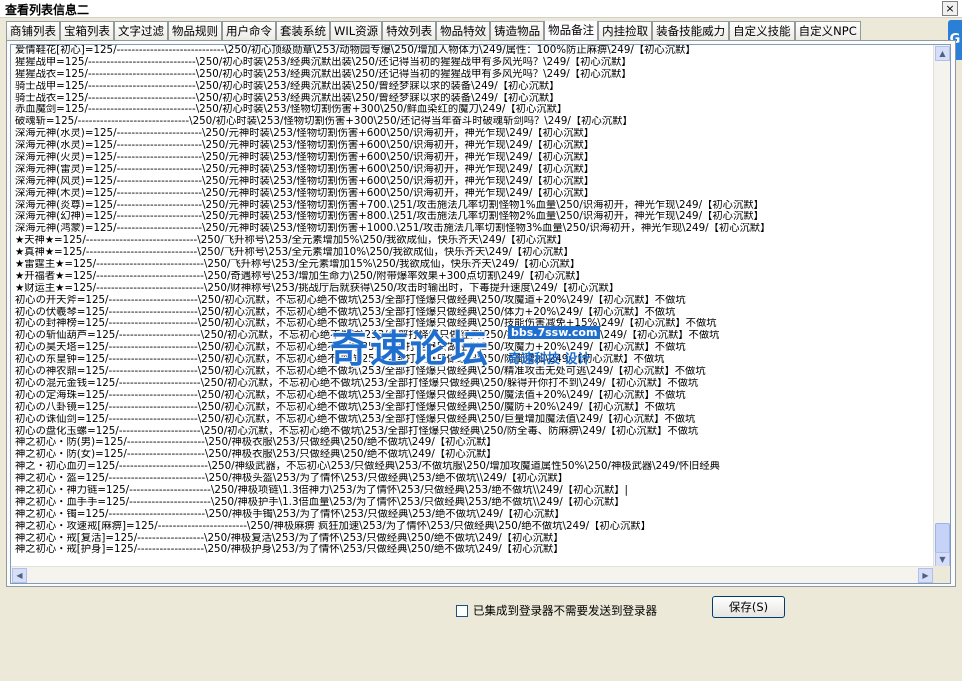 The height and width of the screenshot is (681, 962). What do you see at coordinates (87, 30) in the screenshot?
I see `tab-2: 宝箱列表` at bounding box center [87, 30].